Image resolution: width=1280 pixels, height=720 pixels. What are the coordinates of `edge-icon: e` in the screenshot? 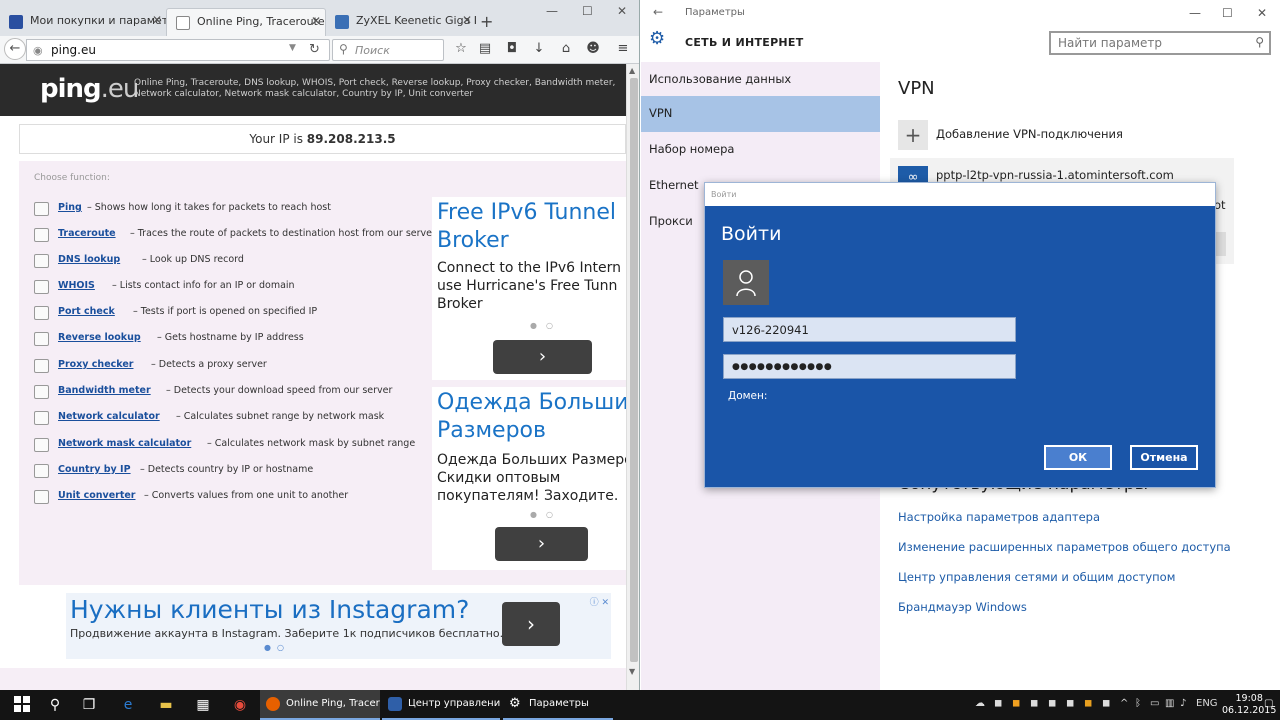 It's located at (128, 705).